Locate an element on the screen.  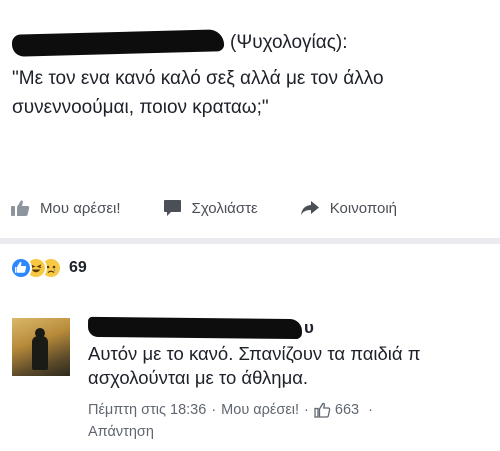
comment-text-line-1: Αυτόν με το κανό. Σπανίζουν τα παιδιά π is located at coordinates (254, 353).